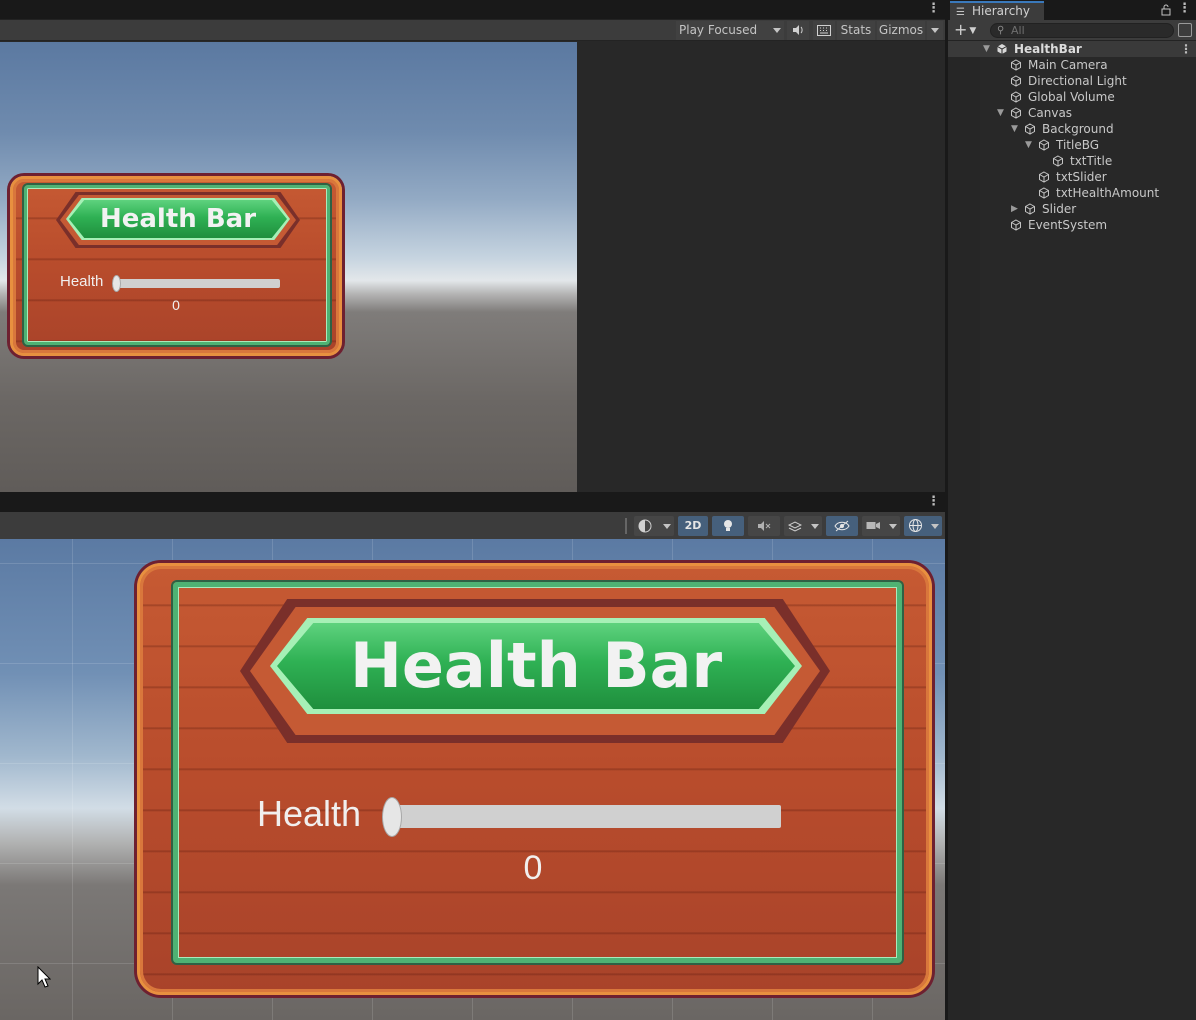 The image size is (1196, 1020). Describe the element at coordinates (1091, 161) in the screenshot. I see `hierarchy-item-label: txtTitle` at that location.